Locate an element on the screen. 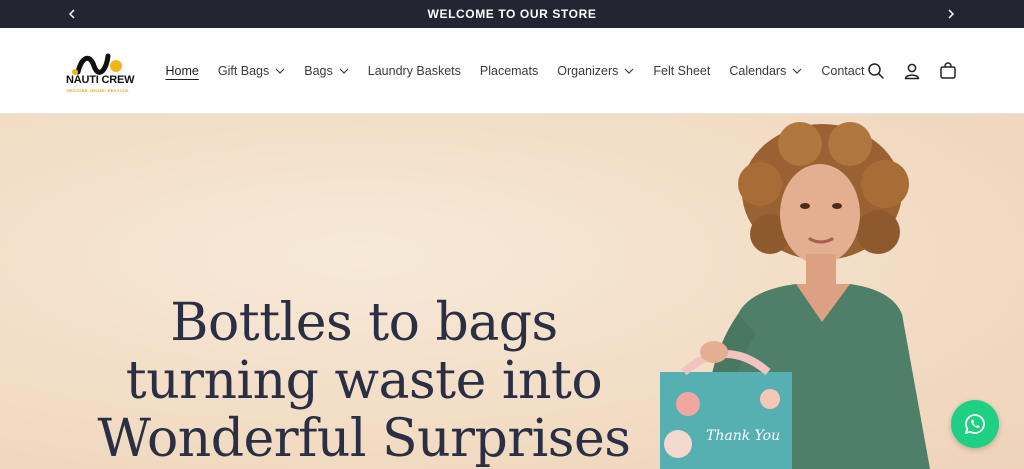 The height and width of the screenshot is (469, 1024). nav-item-bags: Bags is located at coordinates (327, 71).